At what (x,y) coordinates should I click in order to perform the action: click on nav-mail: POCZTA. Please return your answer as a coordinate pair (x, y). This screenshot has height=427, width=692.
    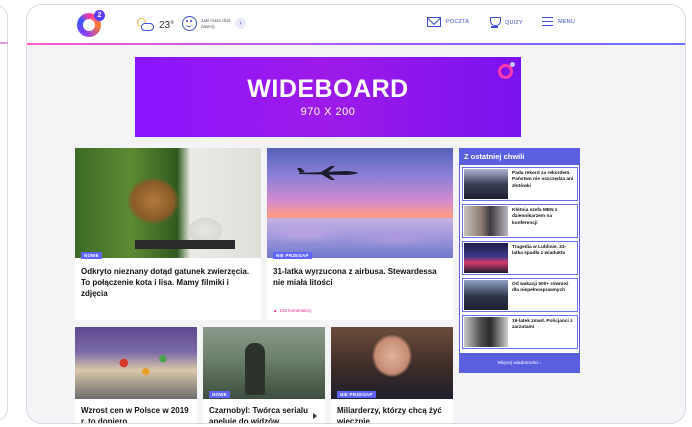
    Looking at the image, I should click on (448, 22).